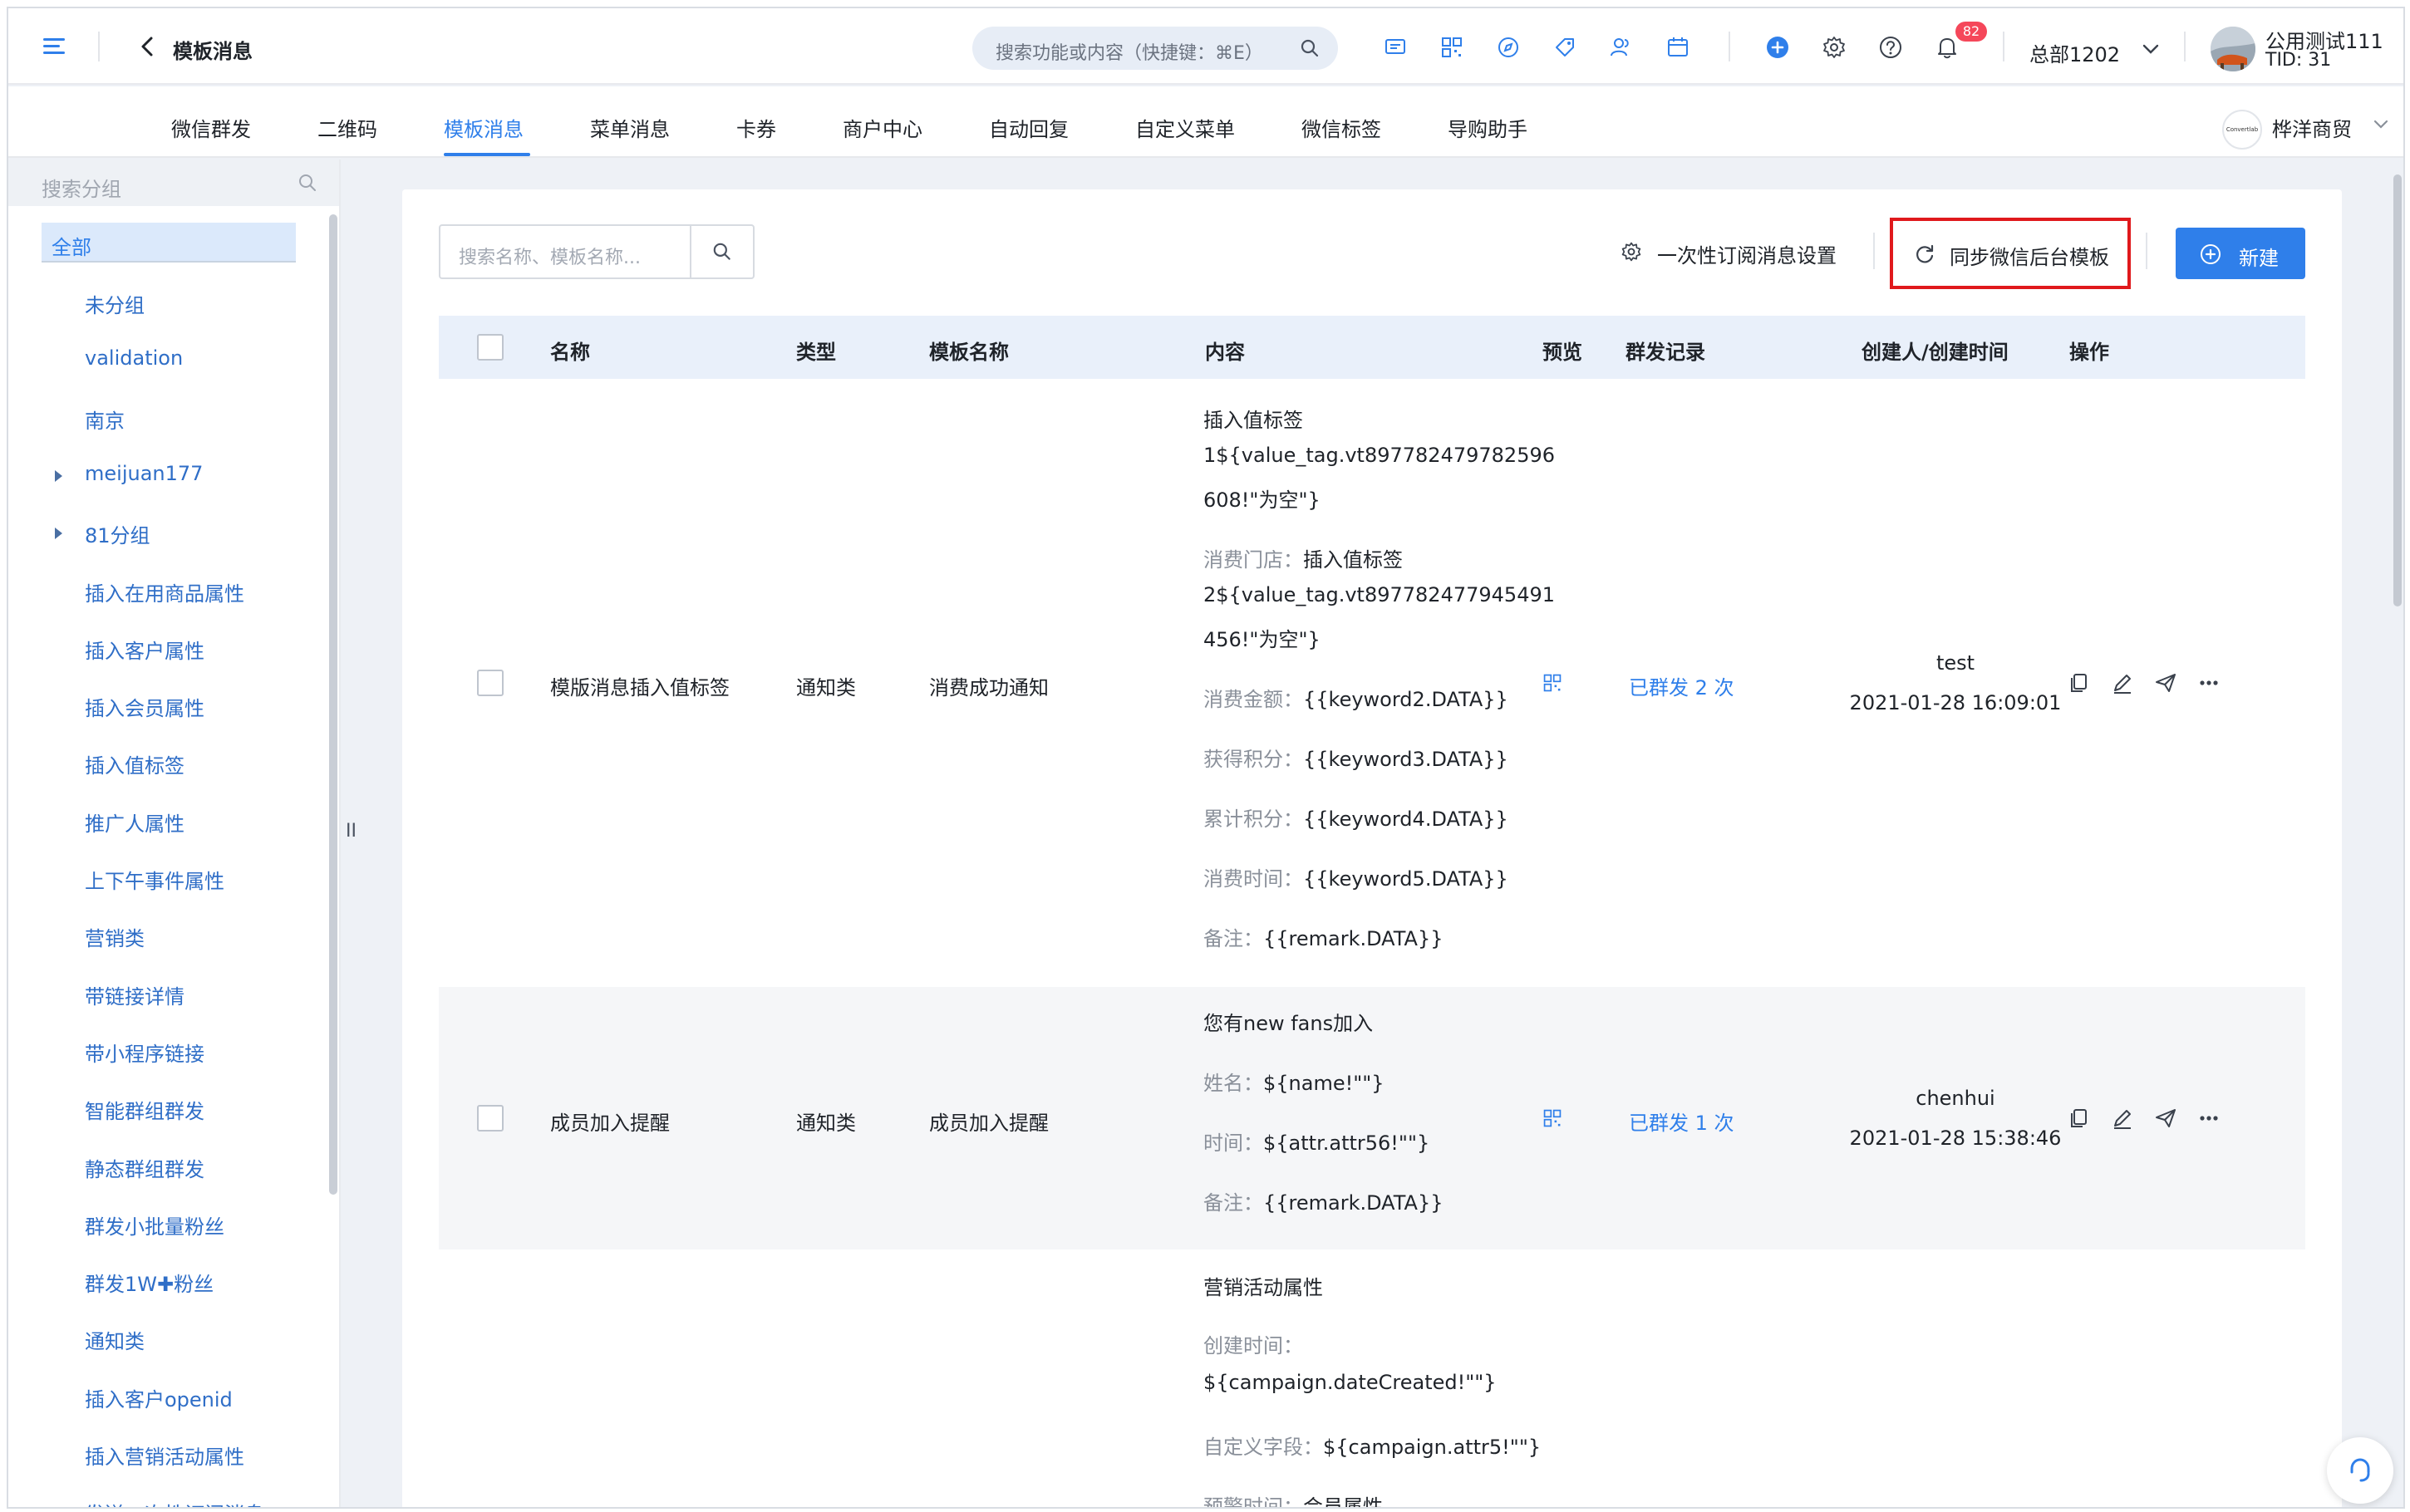 The image size is (2410, 1512). What do you see at coordinates (1395, 47) in the screenshot?
I see `message-icon` at bounding box center [1395, 47].